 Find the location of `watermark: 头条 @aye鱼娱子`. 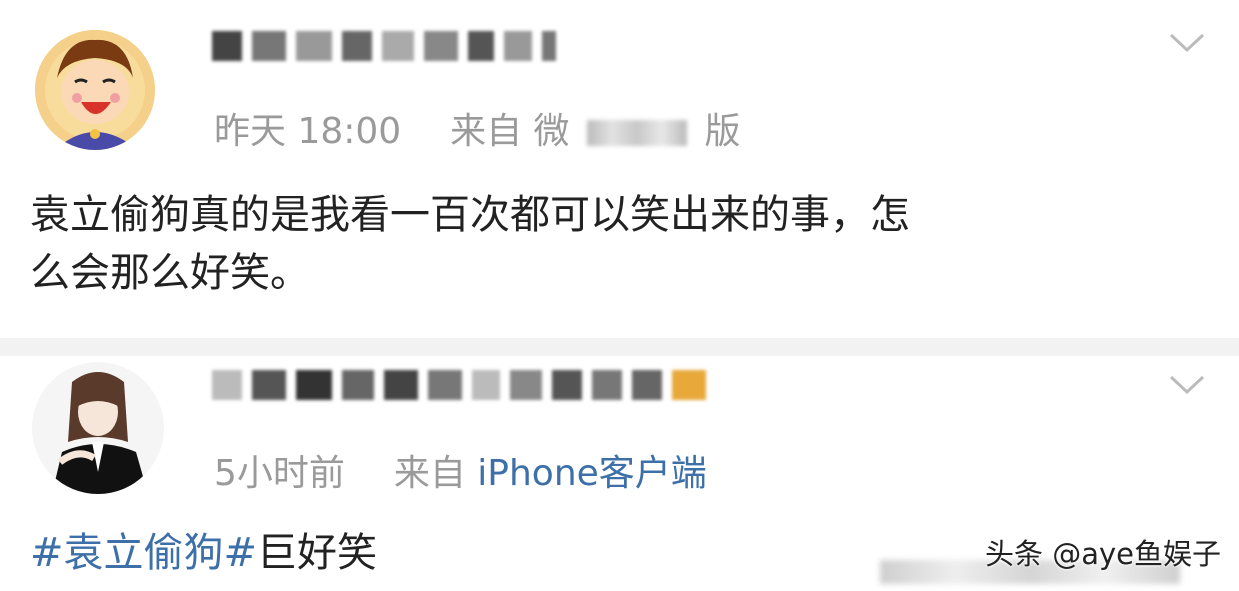

watermark: 头条 @aye鱼娱子 is located at coordinates (1103, 554).